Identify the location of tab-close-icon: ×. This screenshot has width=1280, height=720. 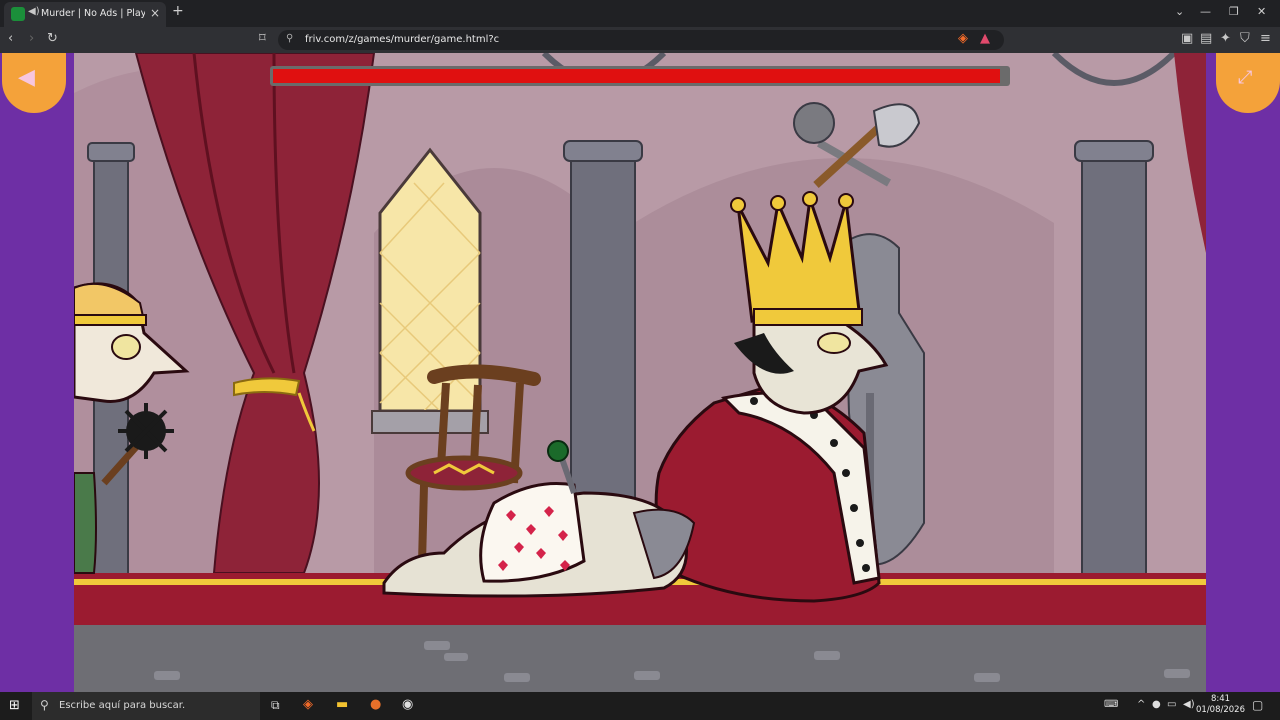
(155, 13).